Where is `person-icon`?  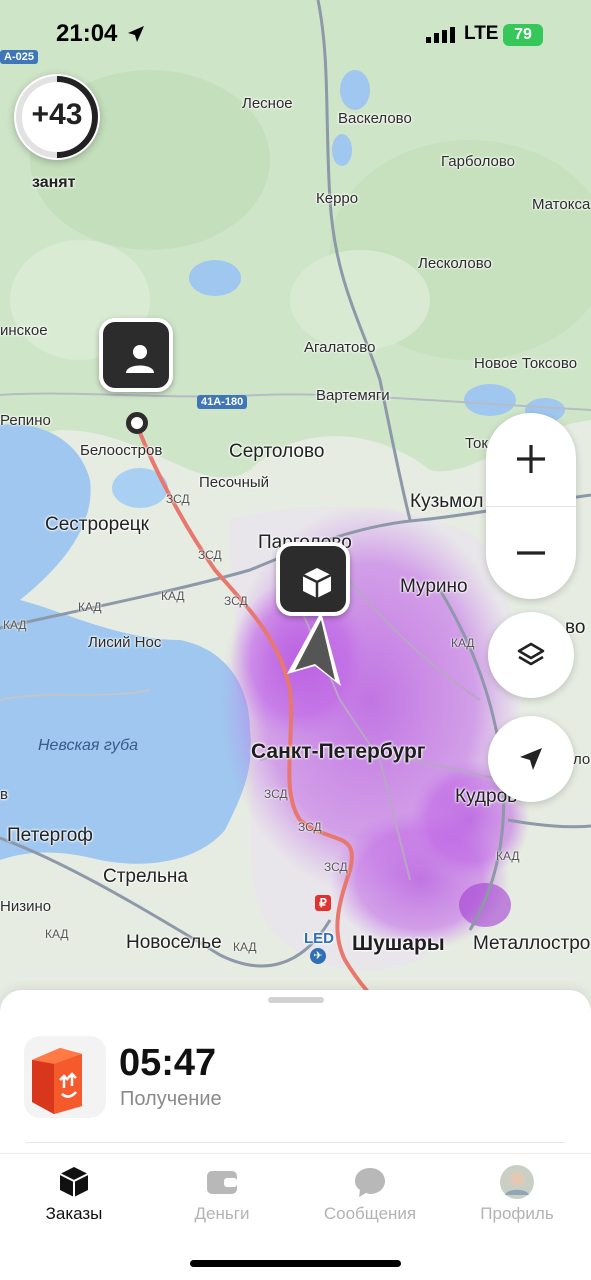 person-icon is located at coordinates (140, 359).